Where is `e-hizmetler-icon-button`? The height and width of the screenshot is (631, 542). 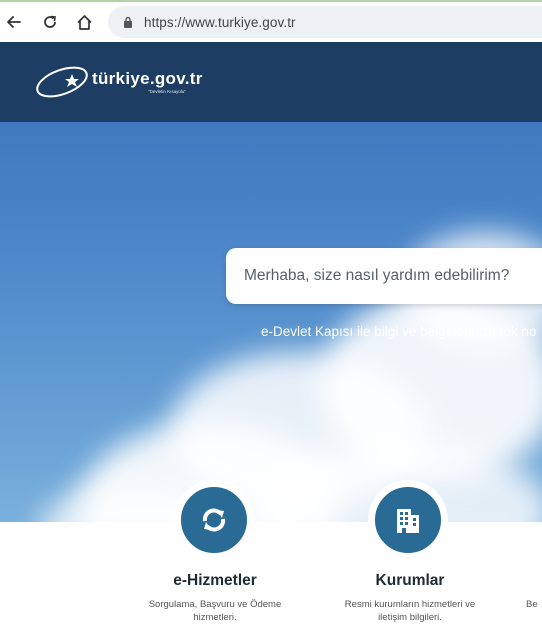 e-hizmetler-icon-button is located at coordinates (214, 520).